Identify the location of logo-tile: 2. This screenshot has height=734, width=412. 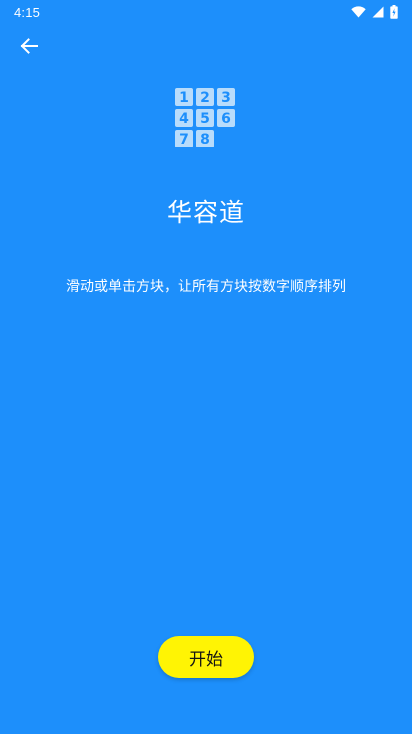
(205, 97).